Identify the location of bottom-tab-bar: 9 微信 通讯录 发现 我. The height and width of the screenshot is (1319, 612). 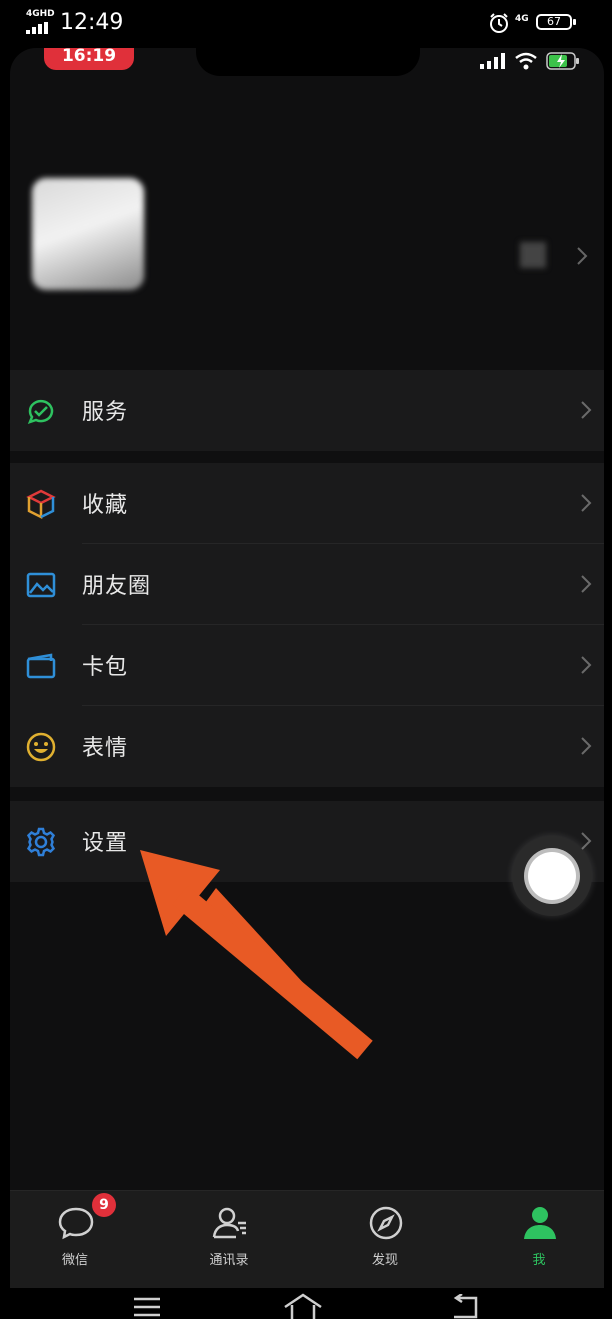
(307, 1239).